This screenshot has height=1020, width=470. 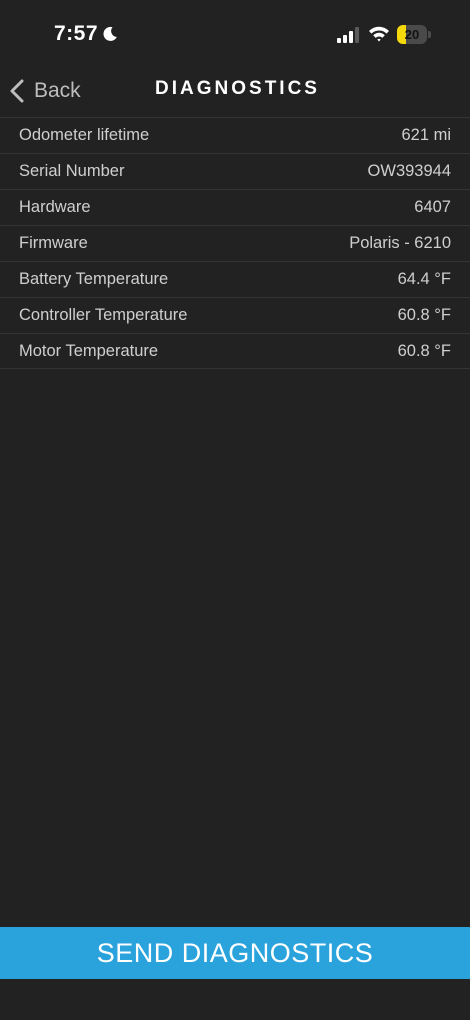 I want to click on nav-bar: Back DIAGNOSTICS, so click(x=235, y=90).